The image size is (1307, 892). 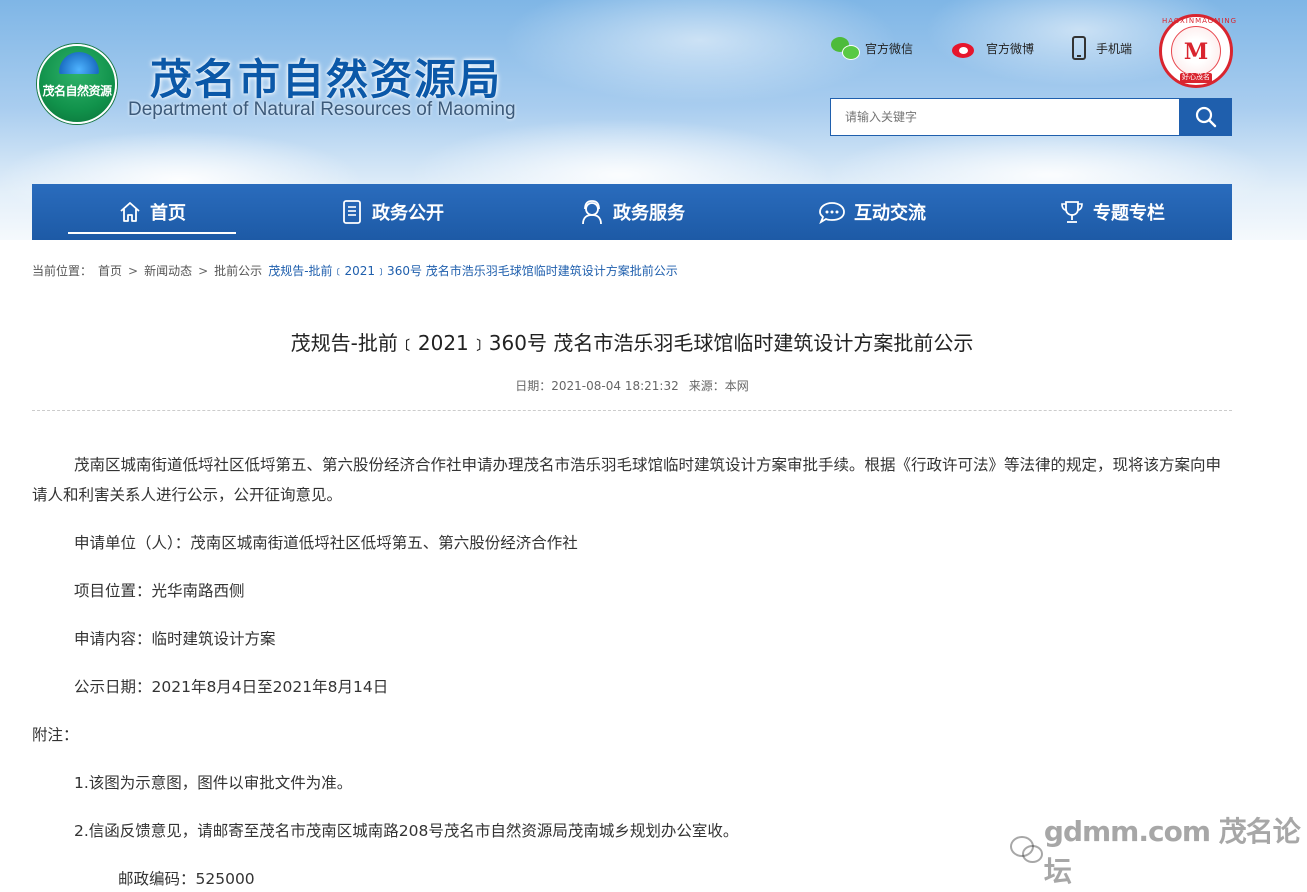 I want to click on emblem-ring-text: HAOXINMAOMING, so click(x=1200, y=21).